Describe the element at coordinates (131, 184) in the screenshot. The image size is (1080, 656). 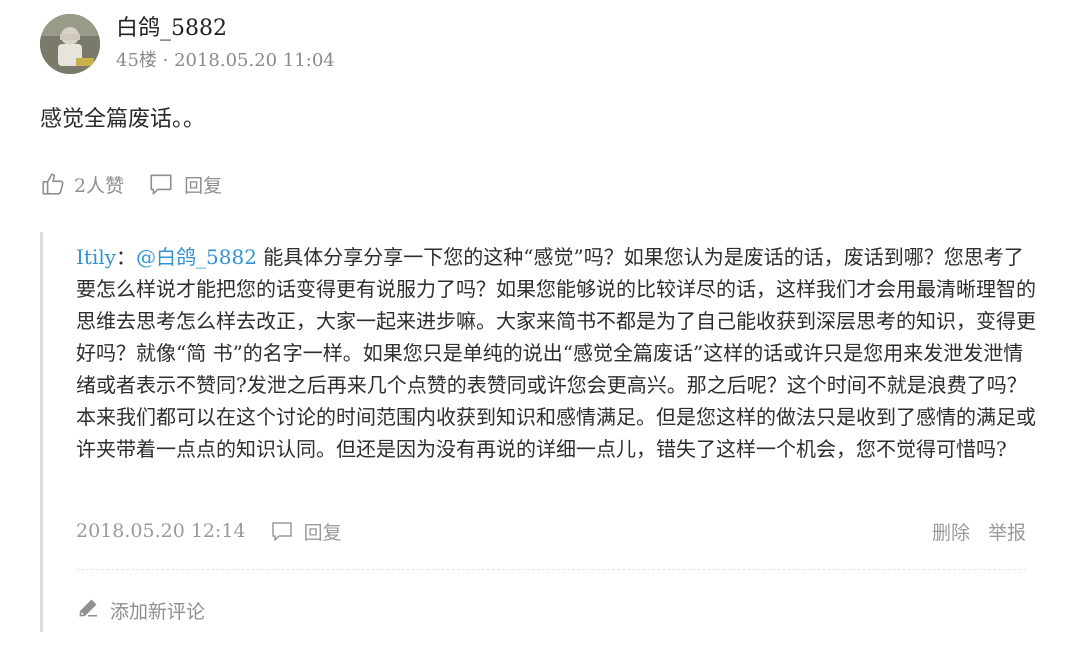
I see `comment-actions: 2人赞 回复` at that location.